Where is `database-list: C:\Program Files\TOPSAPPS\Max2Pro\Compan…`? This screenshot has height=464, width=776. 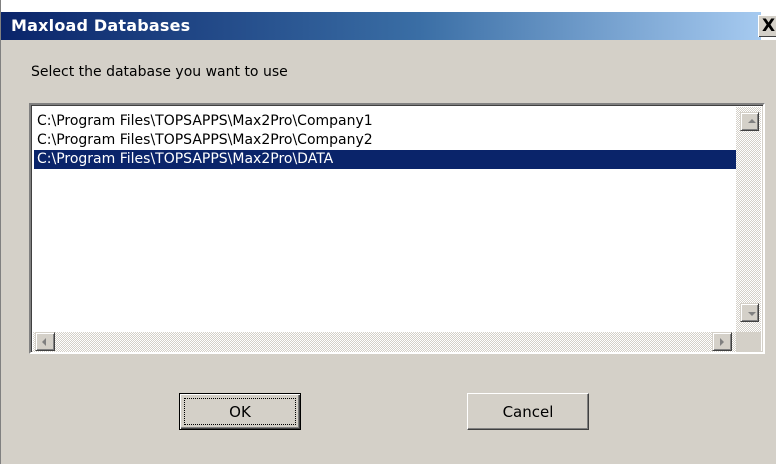 database-list: C:\Program Files\TOPSAPPS\Max2Pro\Compan… is located at coordinates (385, 140).